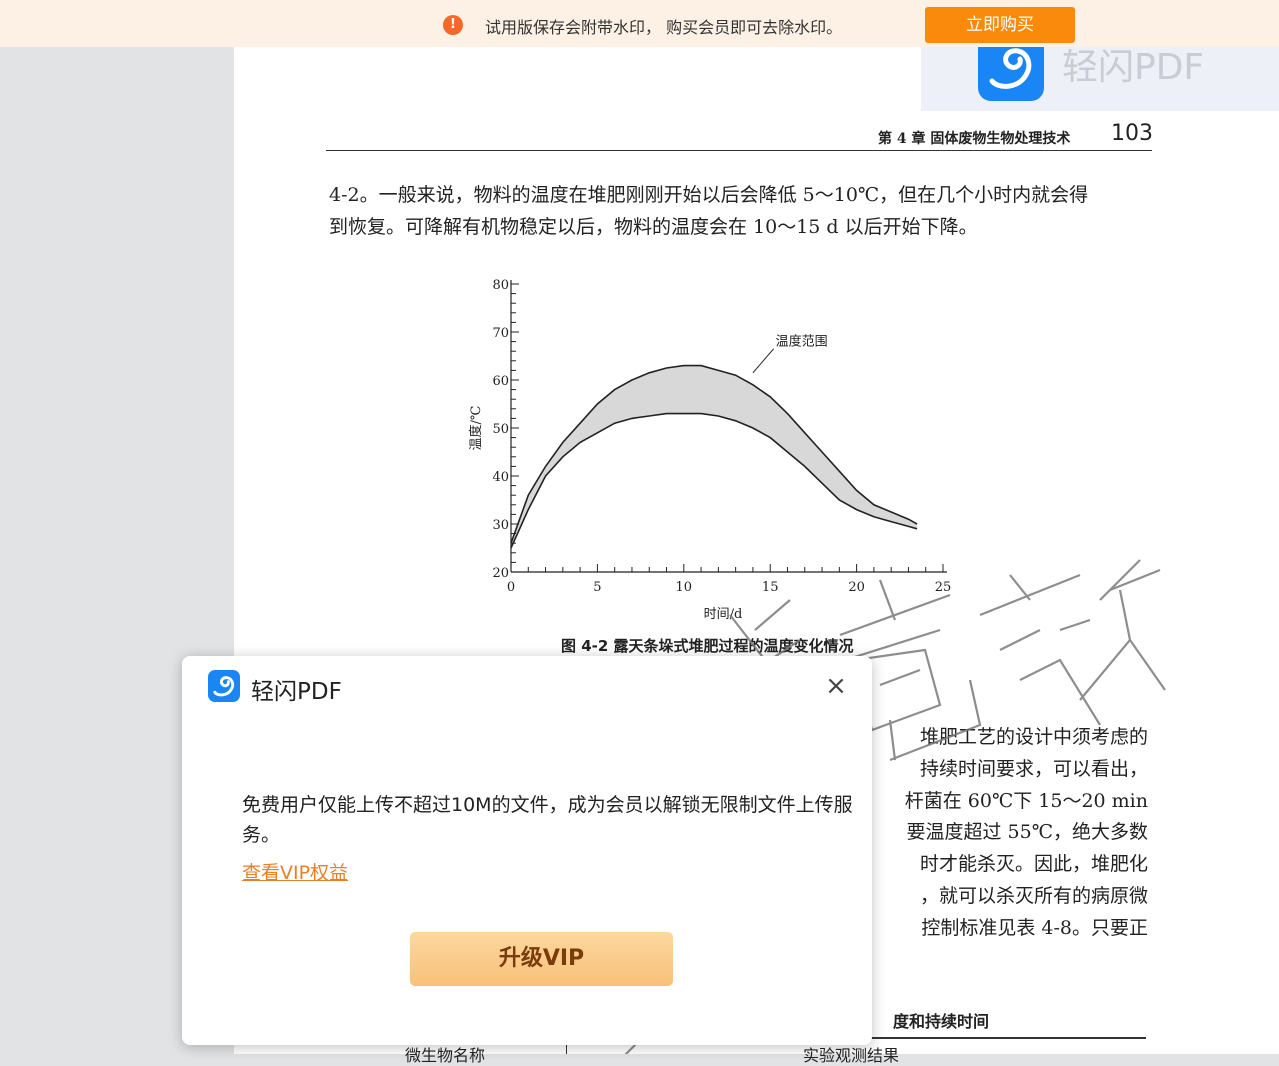 The image size is (1279, 1066). I want to click on temperature-chart: 0 5 10 15 20 25 20 30 40 50 60 70 80 时间/d 温度/℃ 温度范围, so click(710, 450).